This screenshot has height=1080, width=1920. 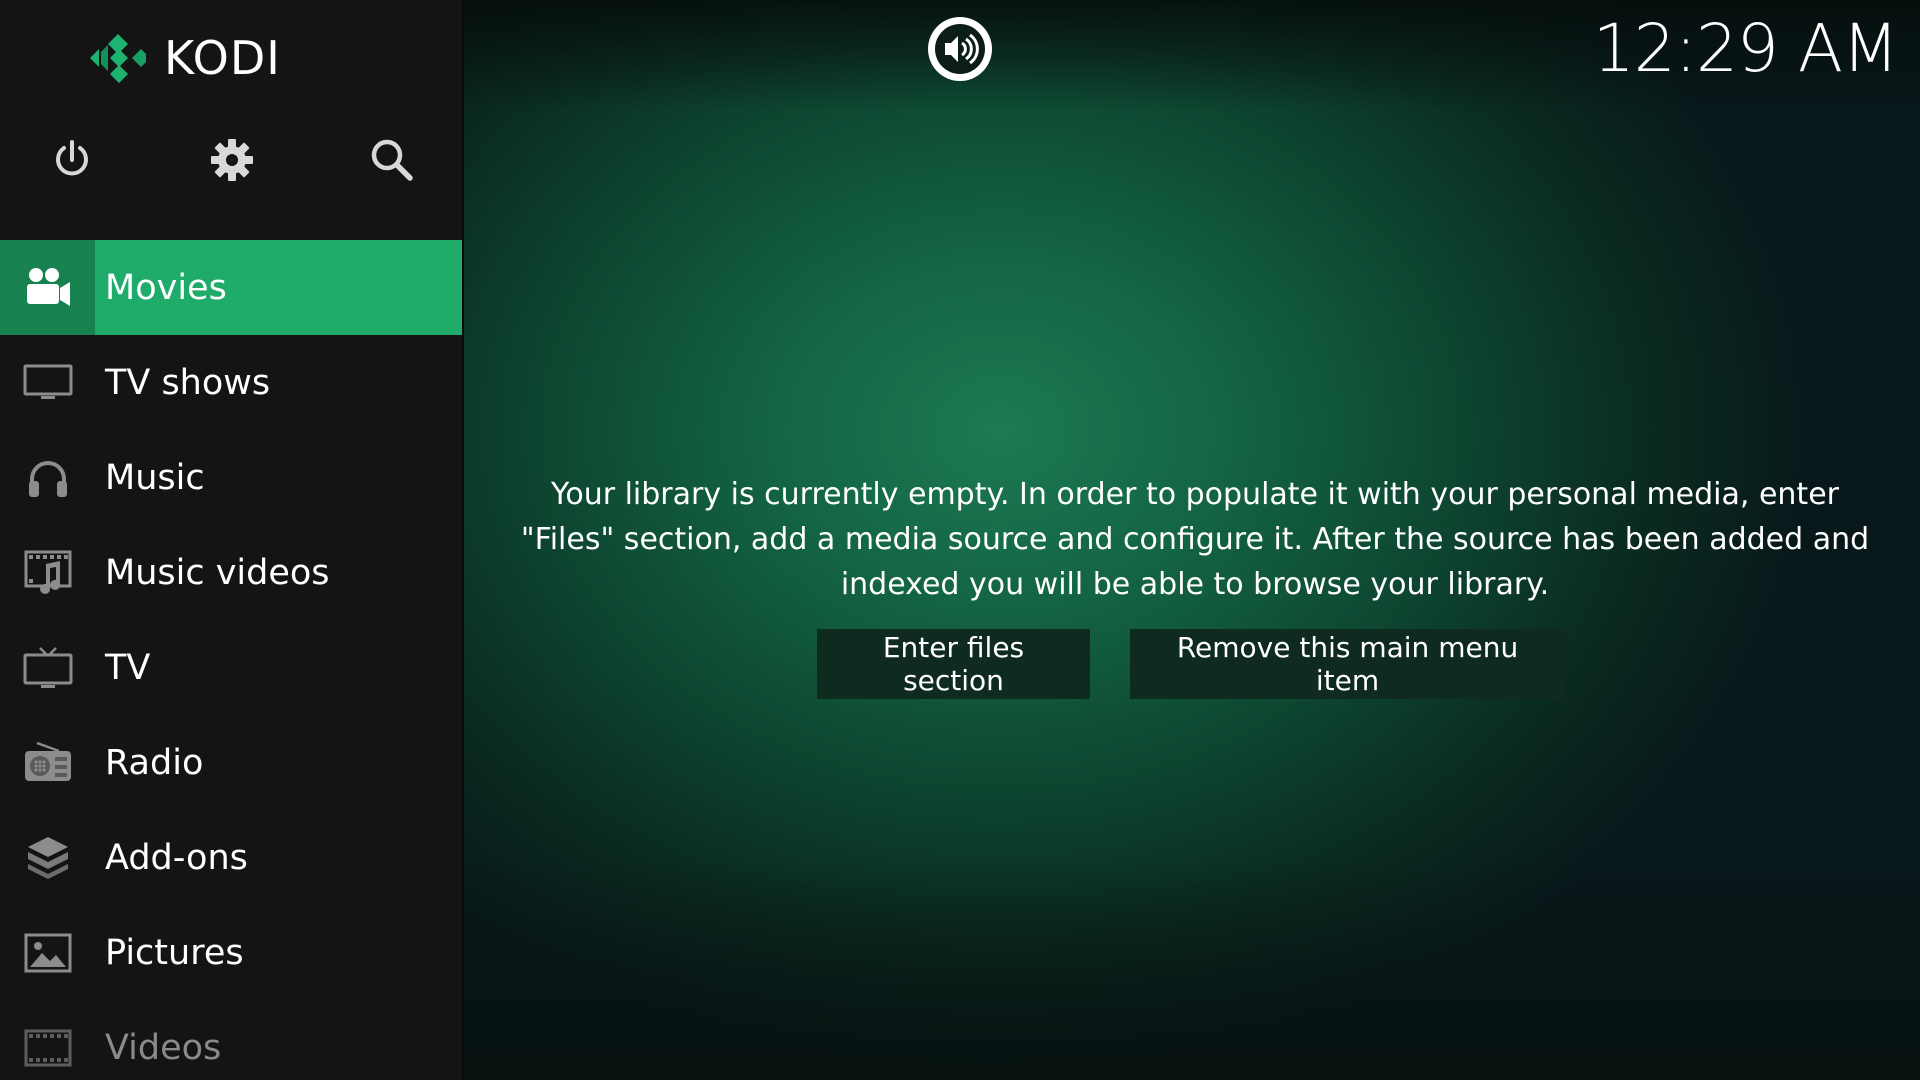 I want to click on menu-item-label: Music, so click(x=155, y=477).